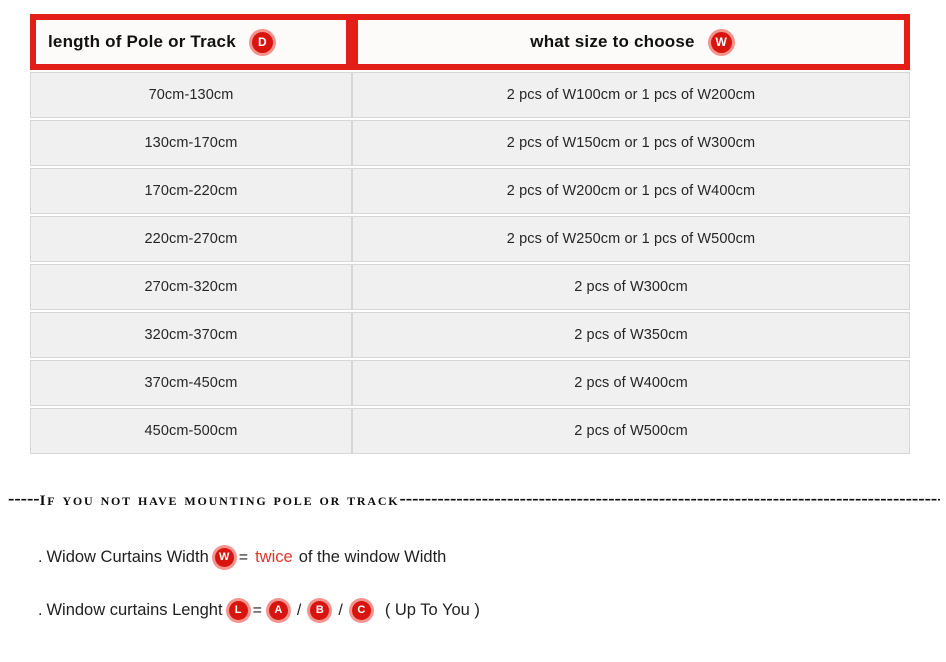 Image resolution: width=946 pixels, height=662 pixels. Describe the element at coordinates (631, 431) in the screenshot. I see `cell-size: 2 pcs of W500cm` at that location.